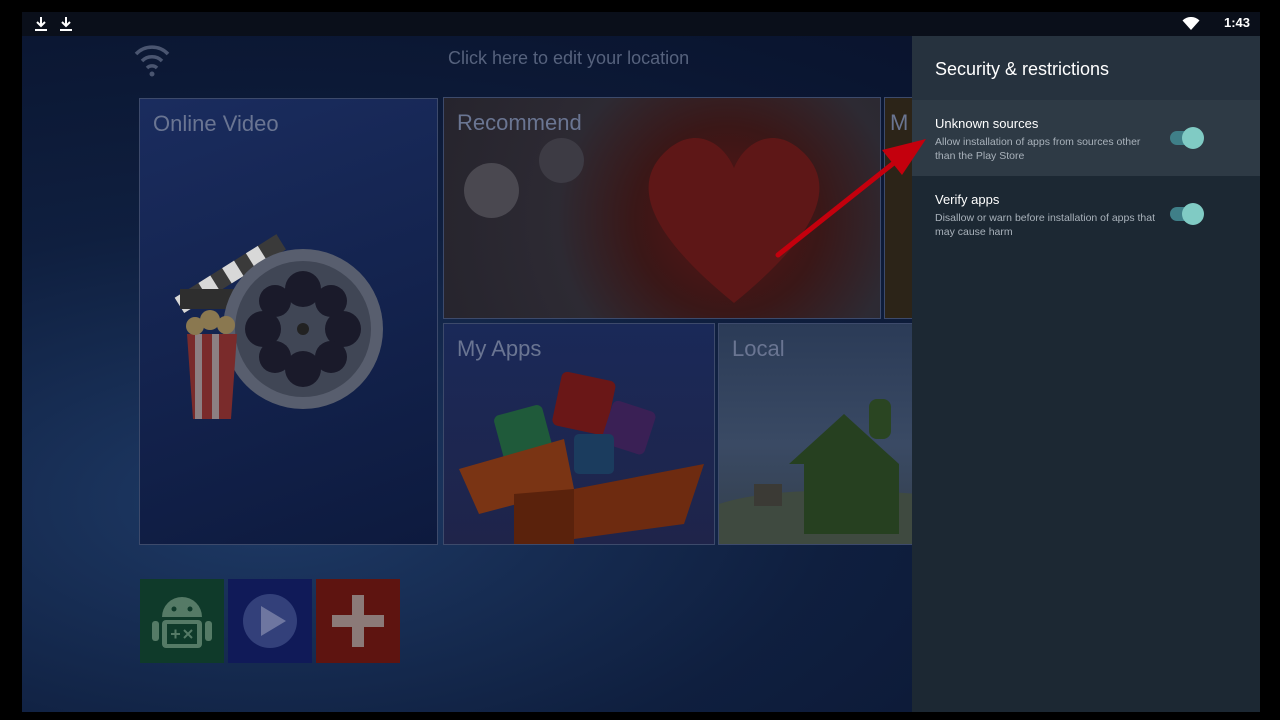 This screenshot has width=1280, height=720. I want to click on tile-label: Online Video, so click(216, 123).